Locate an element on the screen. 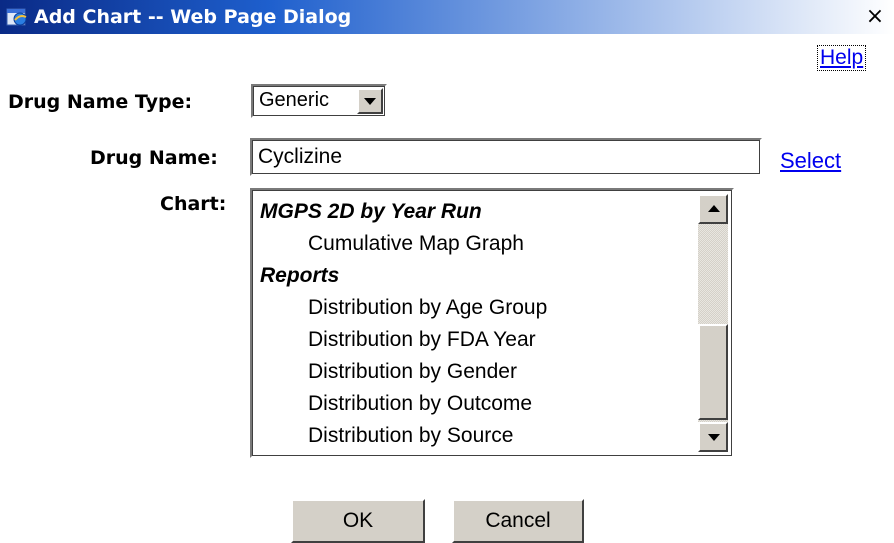 Image resolution: width=894 pixels, height=543 pixels. select-drug-link: Select is located at coordinates (810, 161).